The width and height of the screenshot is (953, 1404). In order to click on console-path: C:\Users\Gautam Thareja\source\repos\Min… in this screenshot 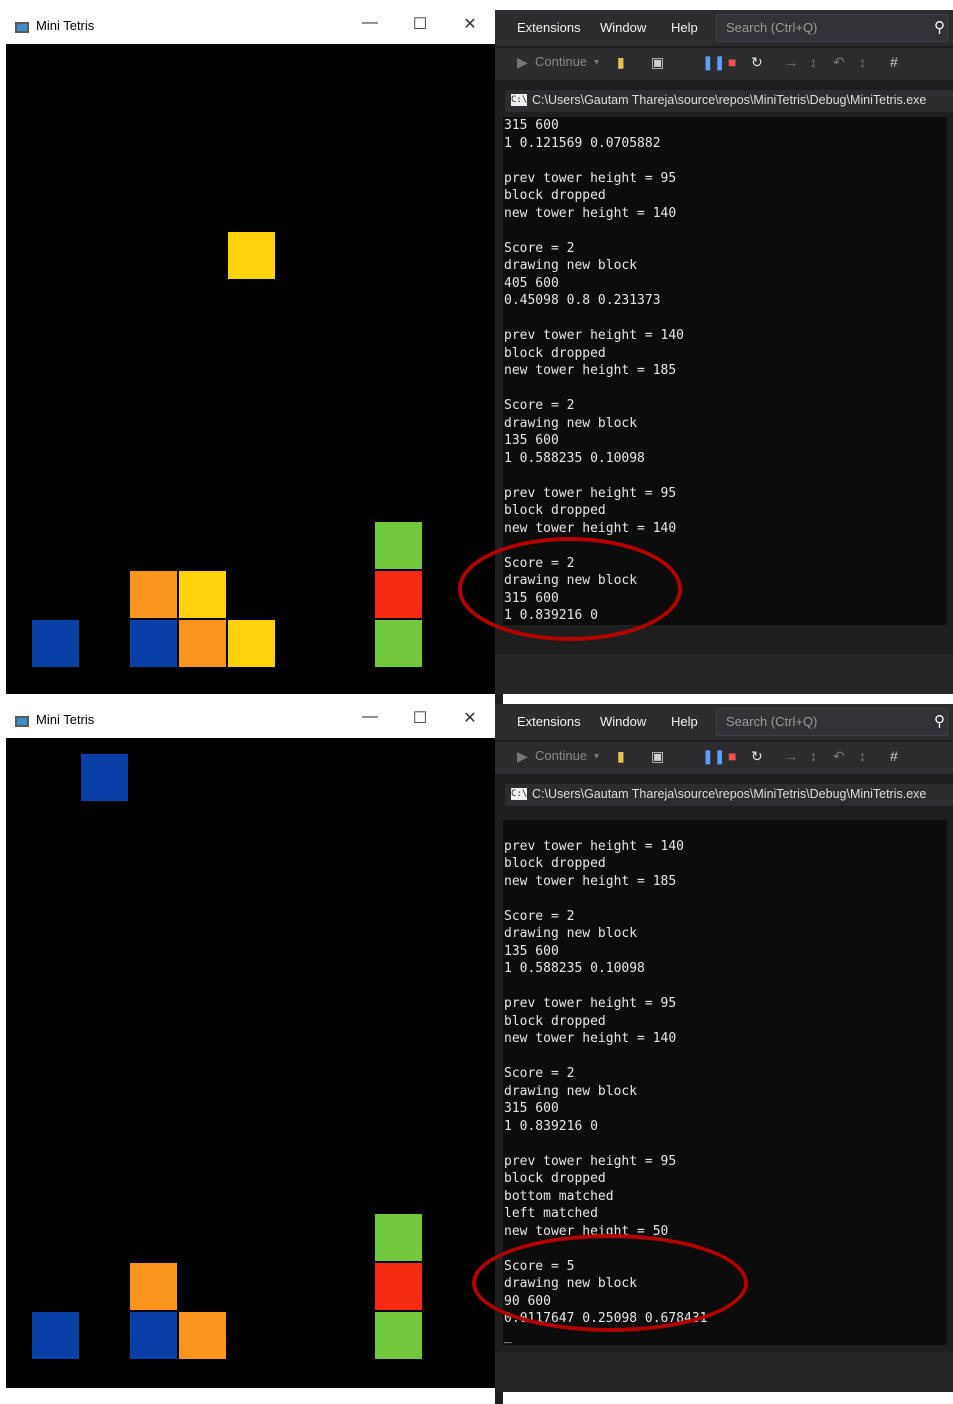, I will do `click(729, 100)`.